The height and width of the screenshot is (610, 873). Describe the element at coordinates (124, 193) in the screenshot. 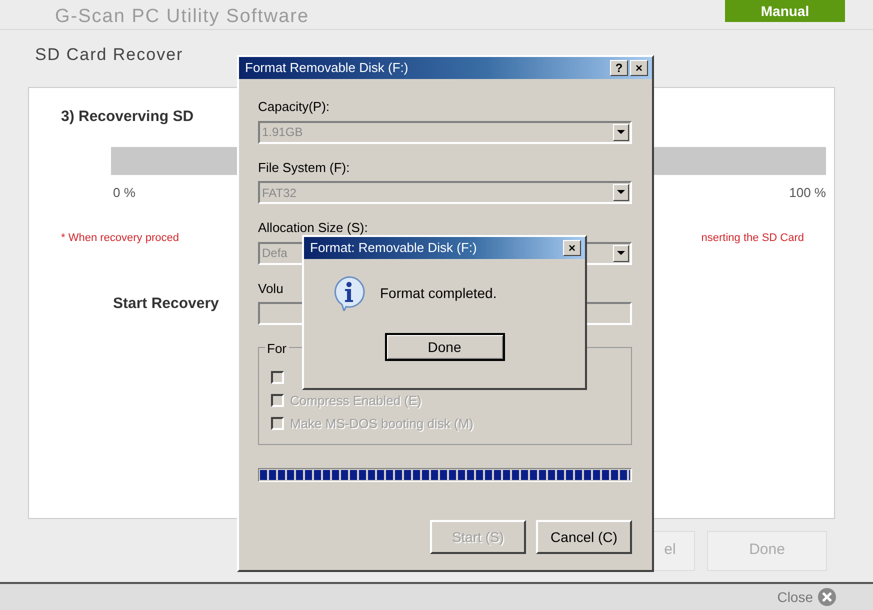

I see `progress-start-label: 0 %` at that location.